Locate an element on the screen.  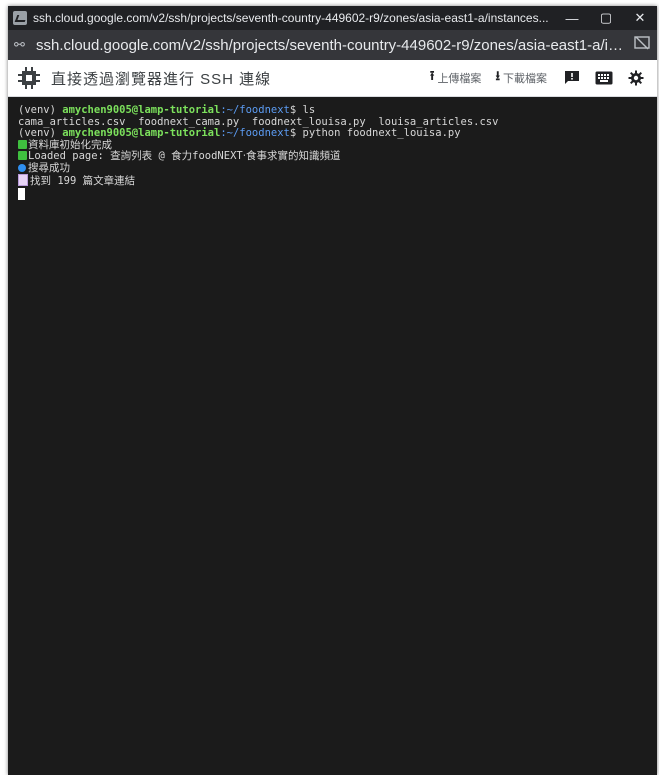
window-app-icon is located at coordinates (20, 18).